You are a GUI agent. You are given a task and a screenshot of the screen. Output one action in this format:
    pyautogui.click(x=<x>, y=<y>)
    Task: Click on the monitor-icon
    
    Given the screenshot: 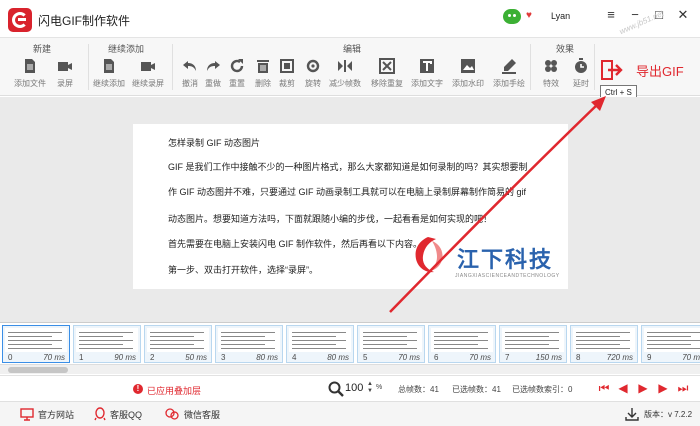 What is the action you would take?
    pyautogui.click(x=27, y=414)
    